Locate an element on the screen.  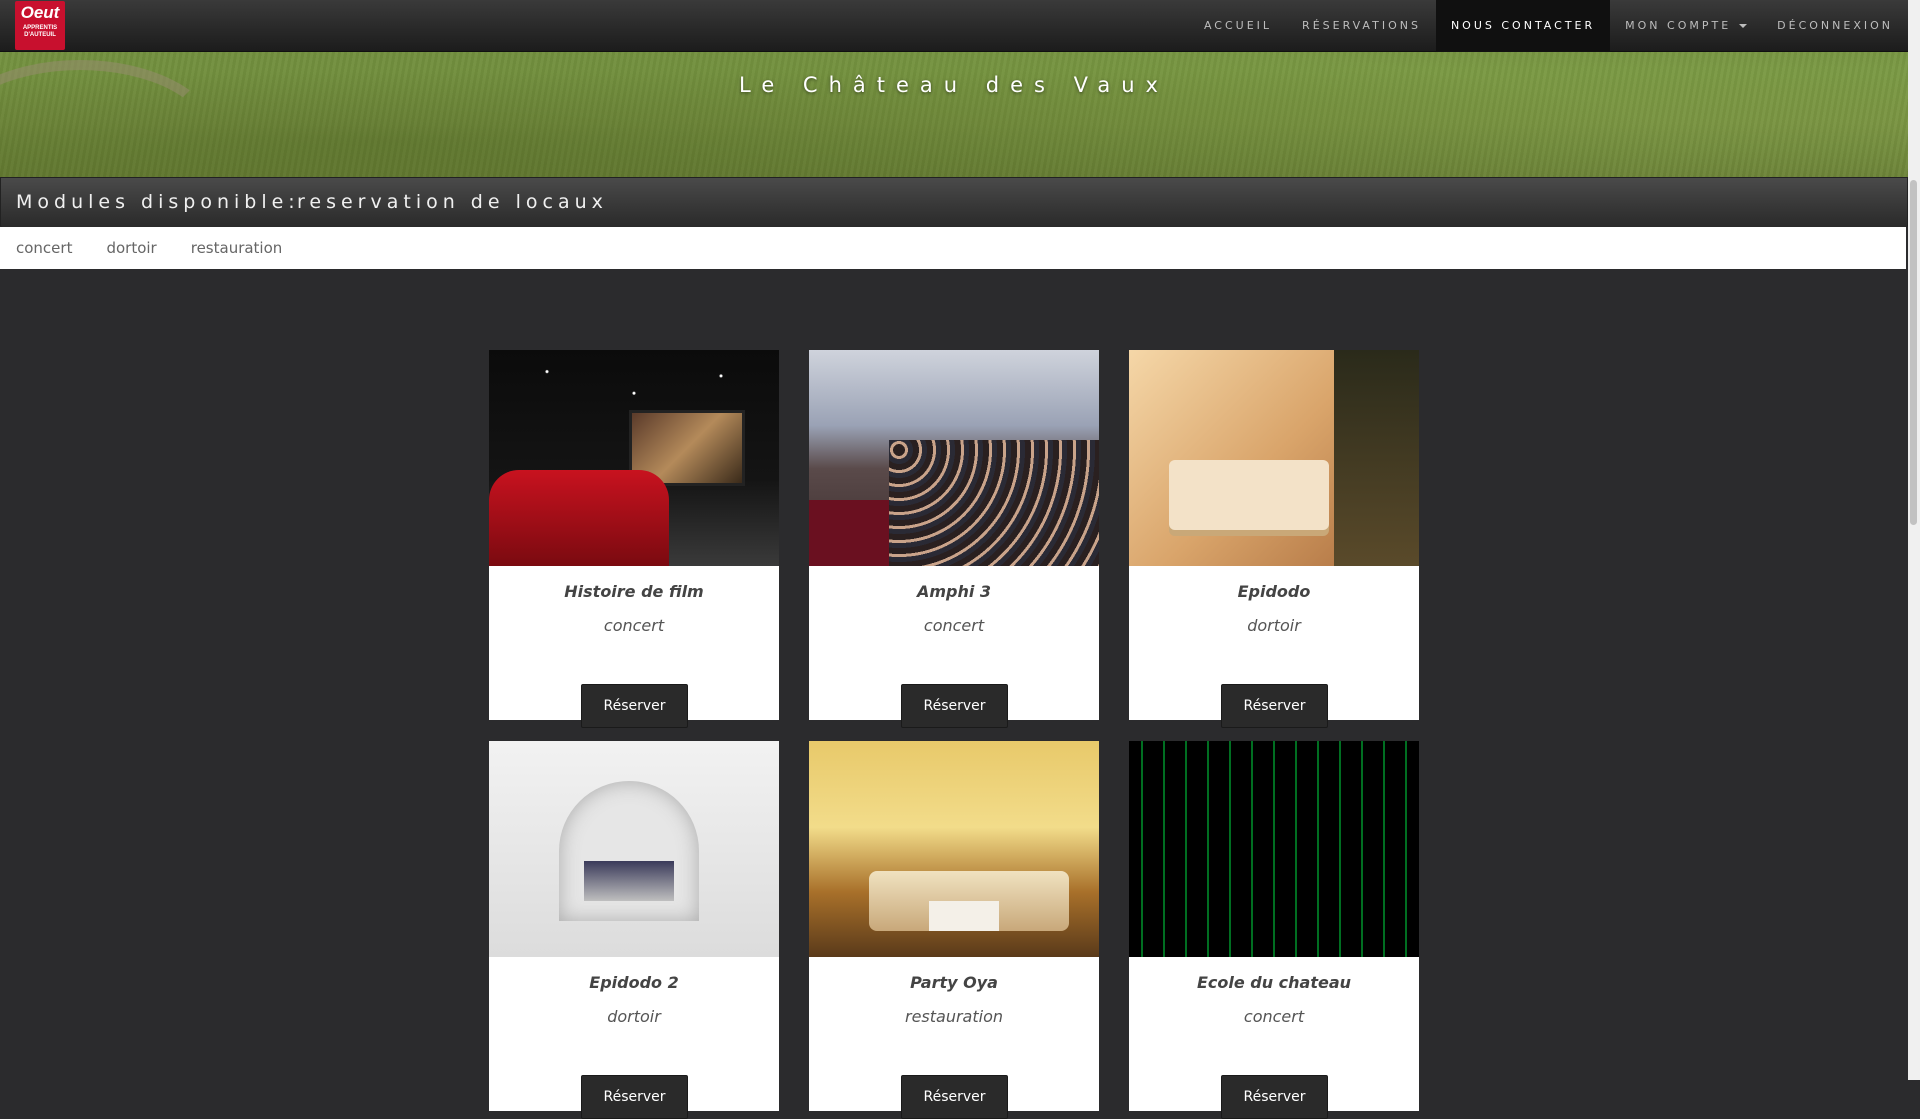
matrix-code-image is located at coordinates (1274, 849).